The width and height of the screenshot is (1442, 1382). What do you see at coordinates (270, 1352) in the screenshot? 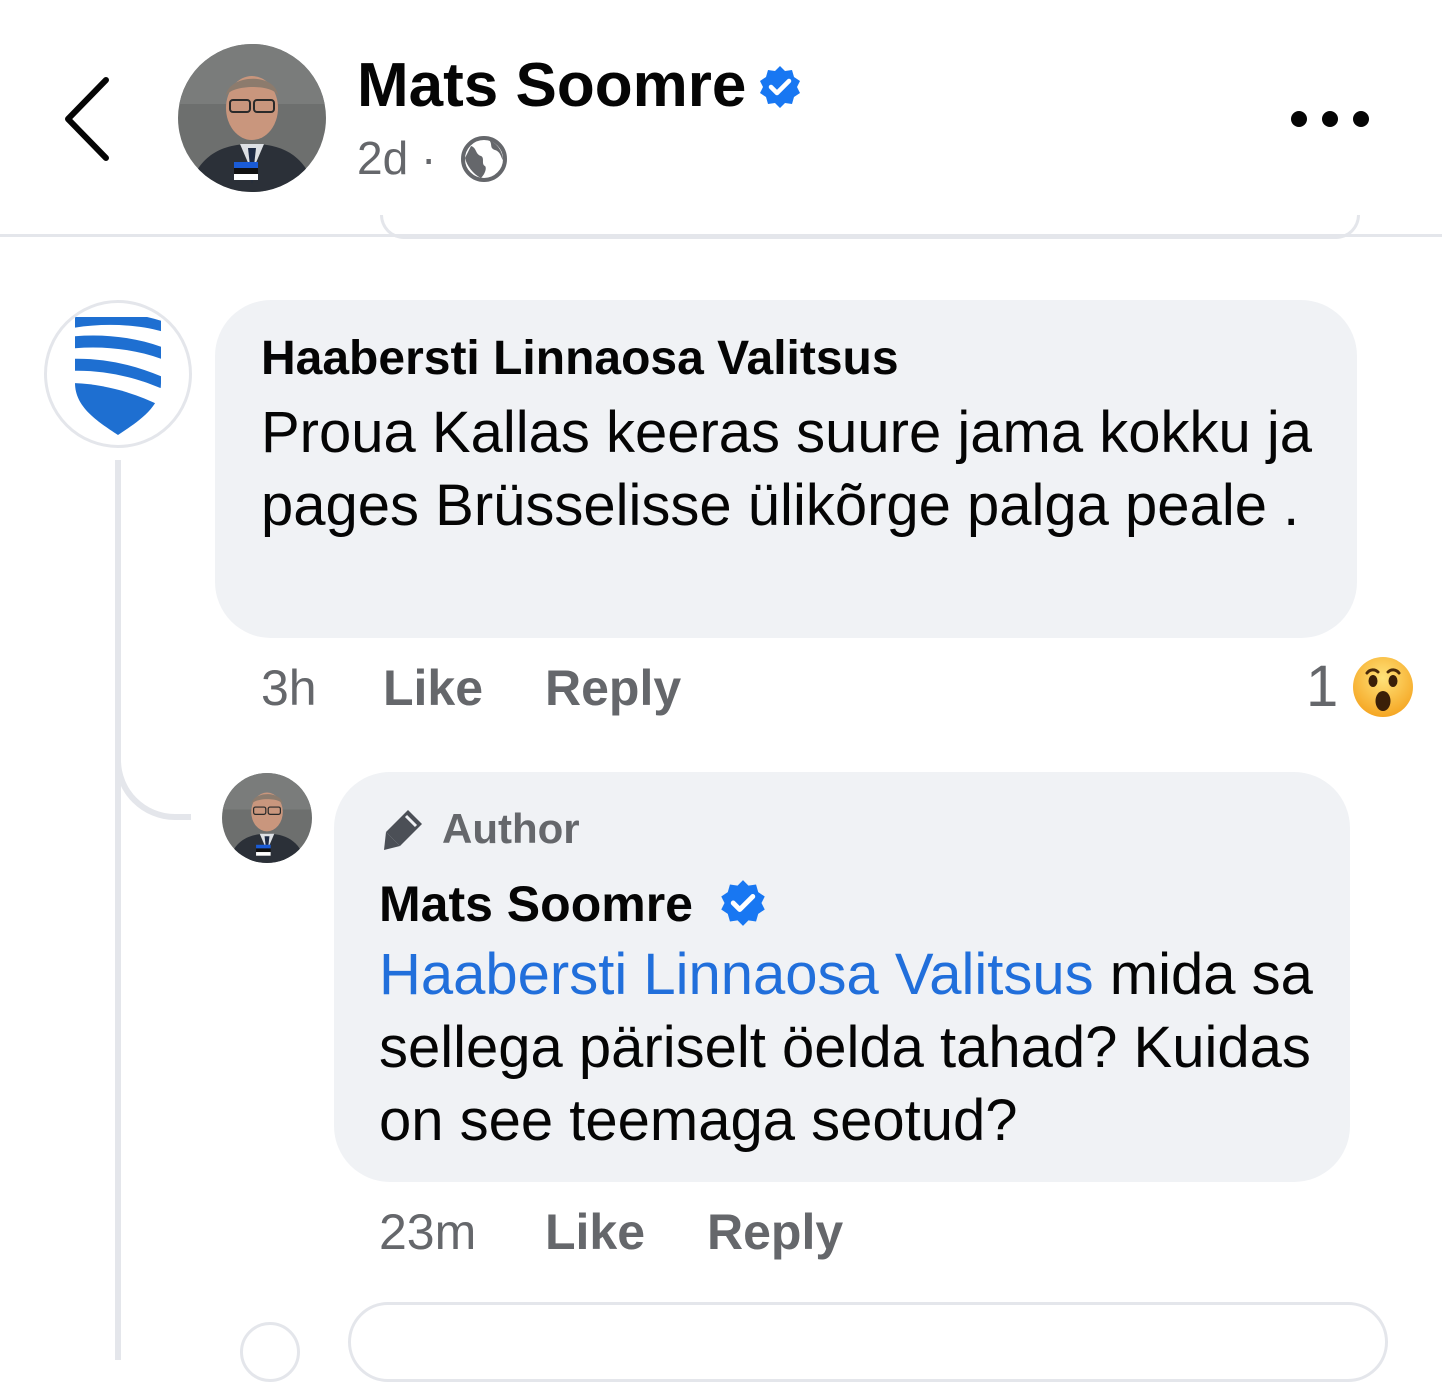
I see `next-comment-avatar` at bounding box center [270, 1352].